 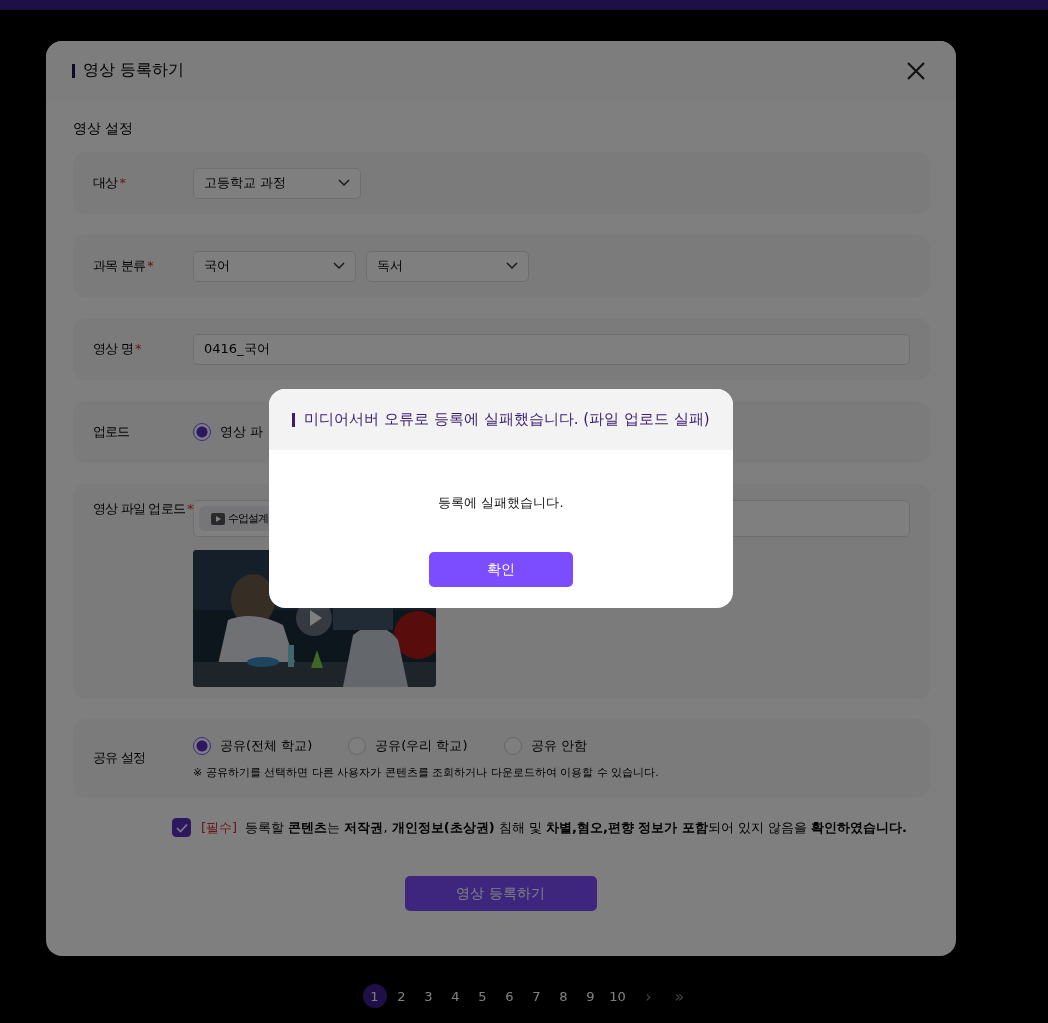 I want to click on field-label: 대상, so click(x=105, y=182).